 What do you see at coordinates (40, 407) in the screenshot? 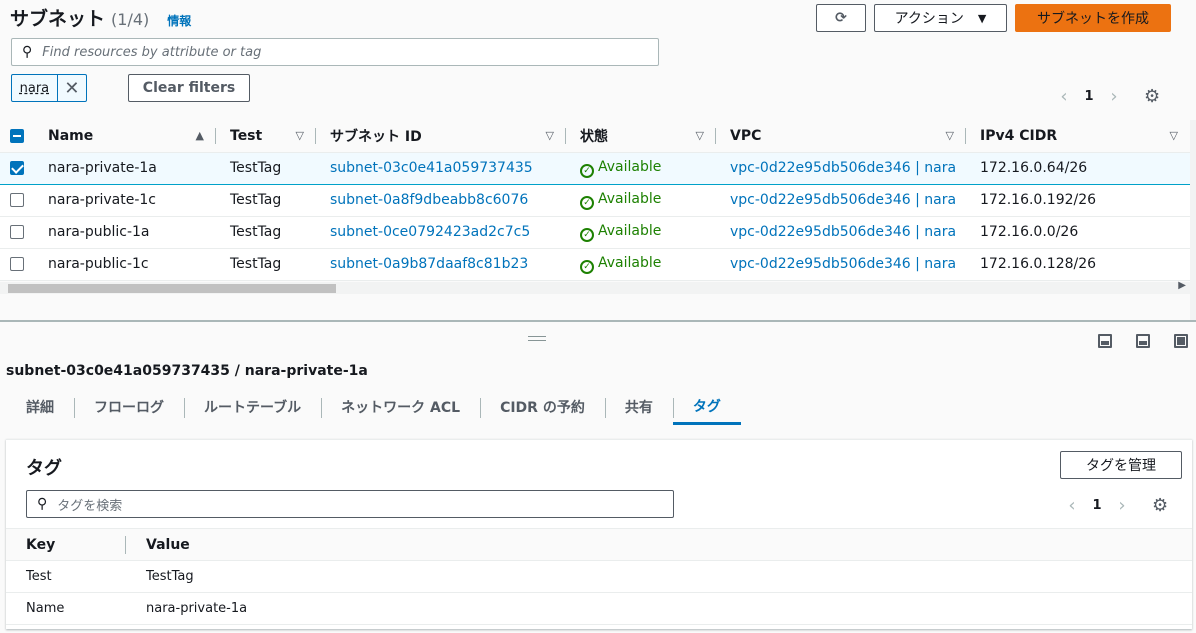
I see `tab-details: 詳細` at bounding box center [40, 407].